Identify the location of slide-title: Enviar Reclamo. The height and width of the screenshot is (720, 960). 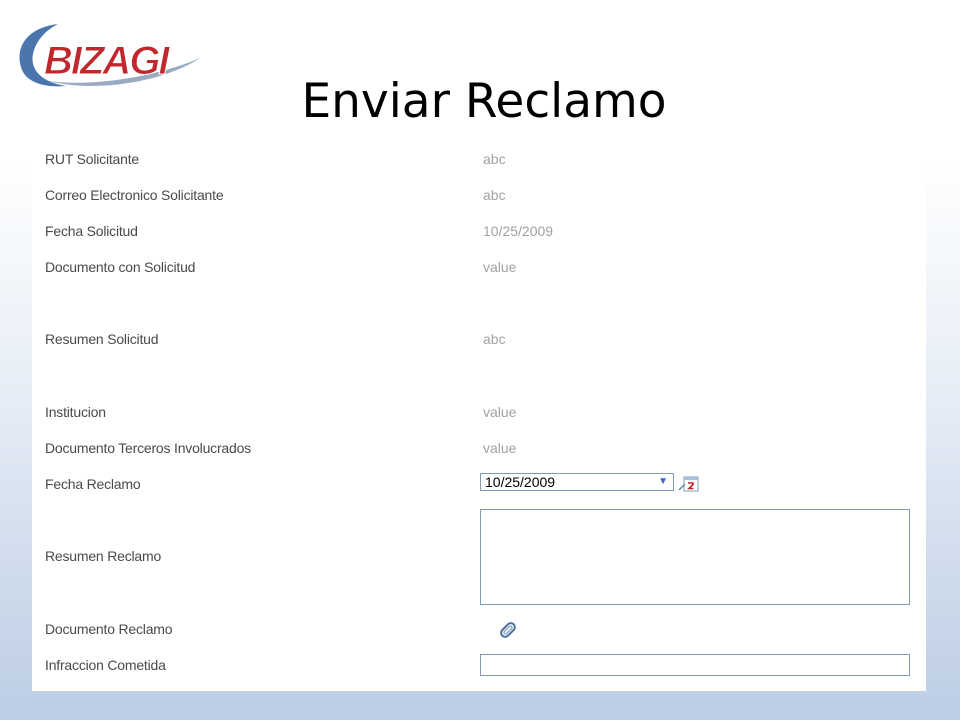
(484, 101).